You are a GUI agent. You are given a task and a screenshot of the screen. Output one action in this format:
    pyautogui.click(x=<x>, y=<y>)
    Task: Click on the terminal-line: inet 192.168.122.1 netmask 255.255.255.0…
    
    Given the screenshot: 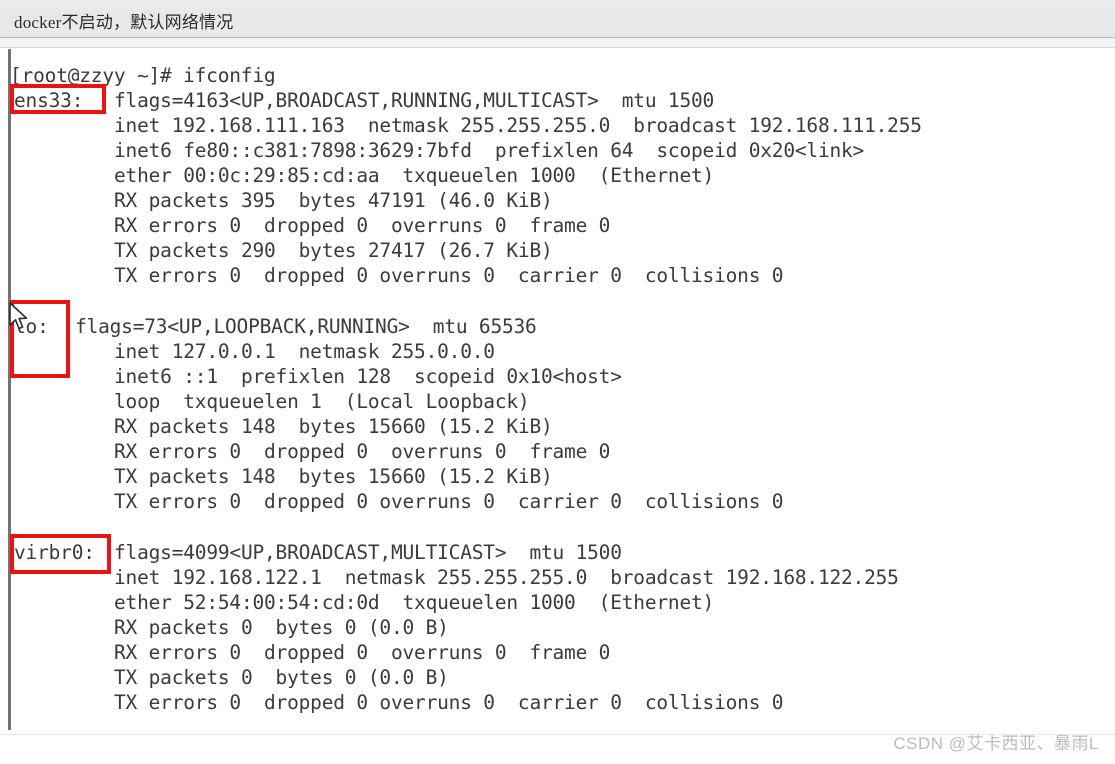 What is the action you would take?
    pyautogui.click(x=506, y=577)
    